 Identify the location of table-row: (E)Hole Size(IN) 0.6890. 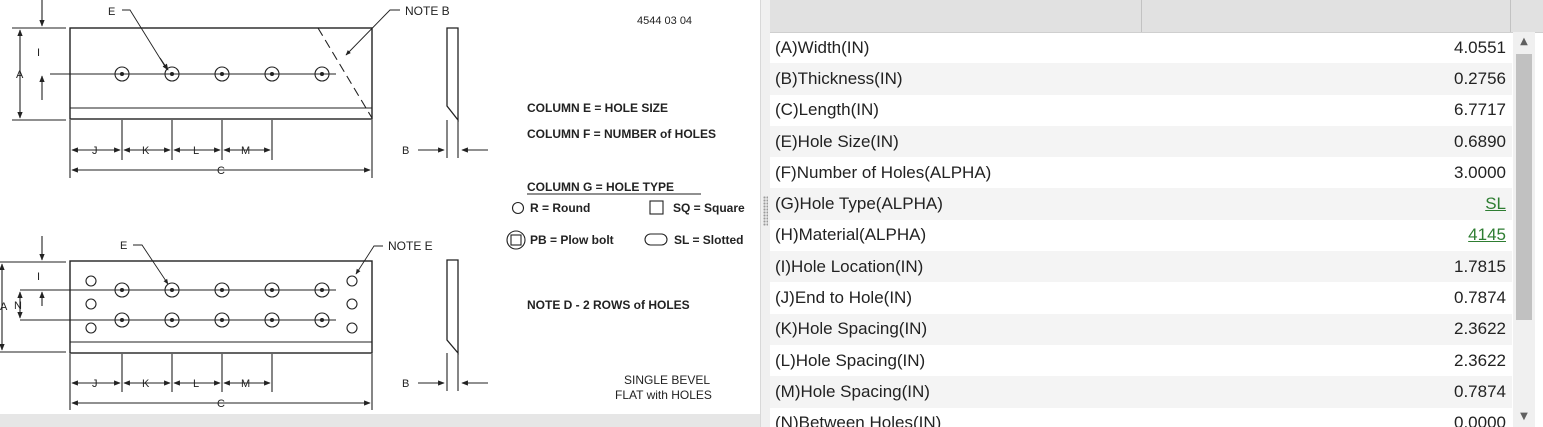
(1141, 141).